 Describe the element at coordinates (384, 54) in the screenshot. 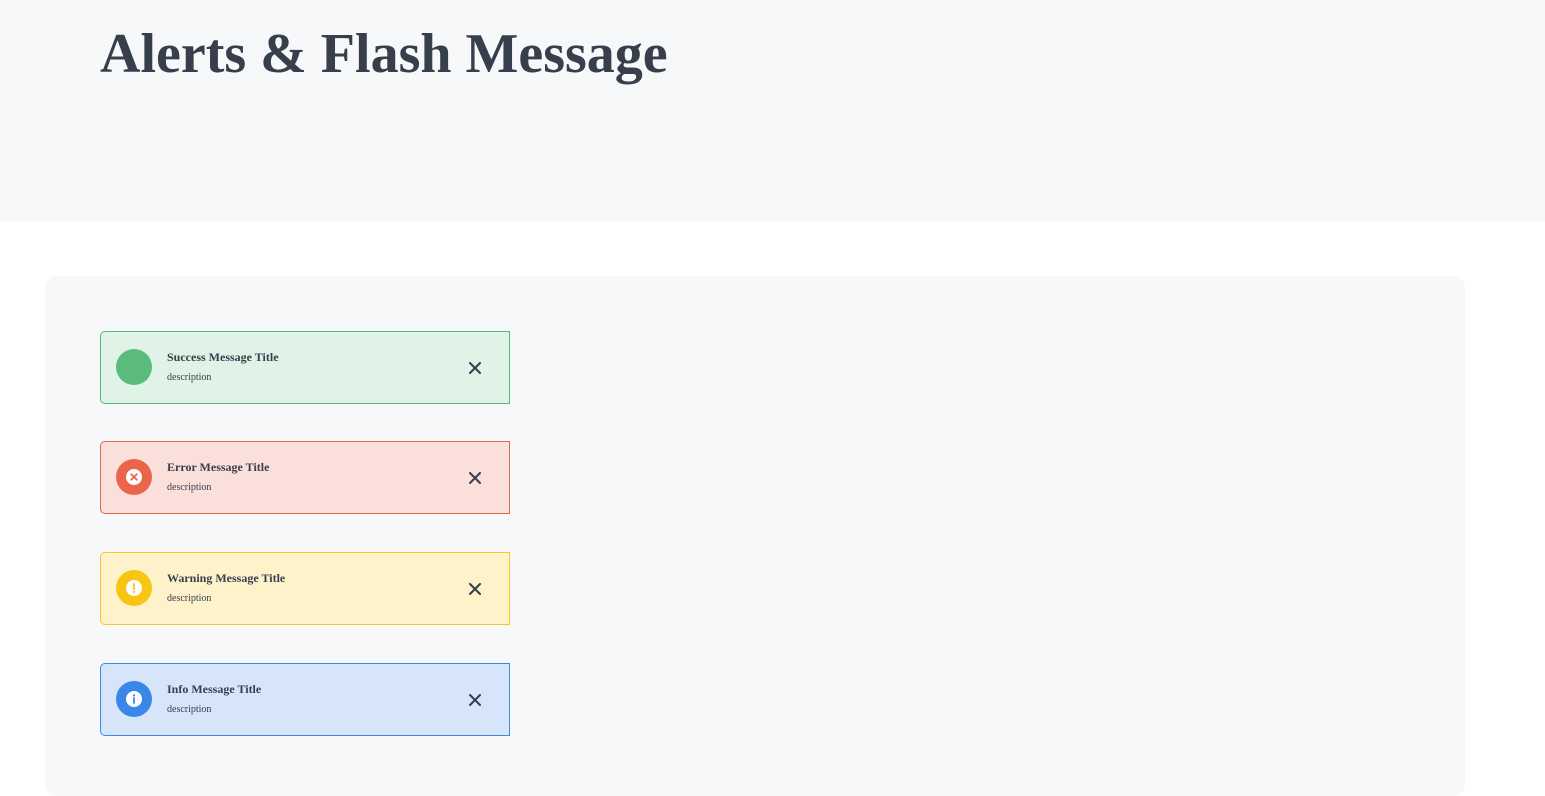

I see `page-title: Alerts & Flash Message` at that location.